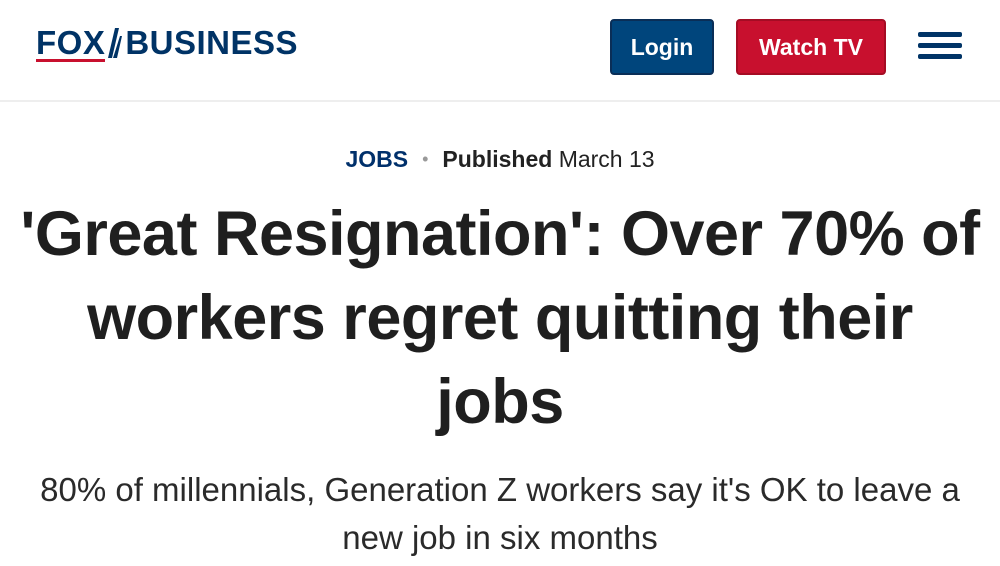 The image size is (1000, 566). I want to click on logo-fox-text: FOX, so click(71, 43).